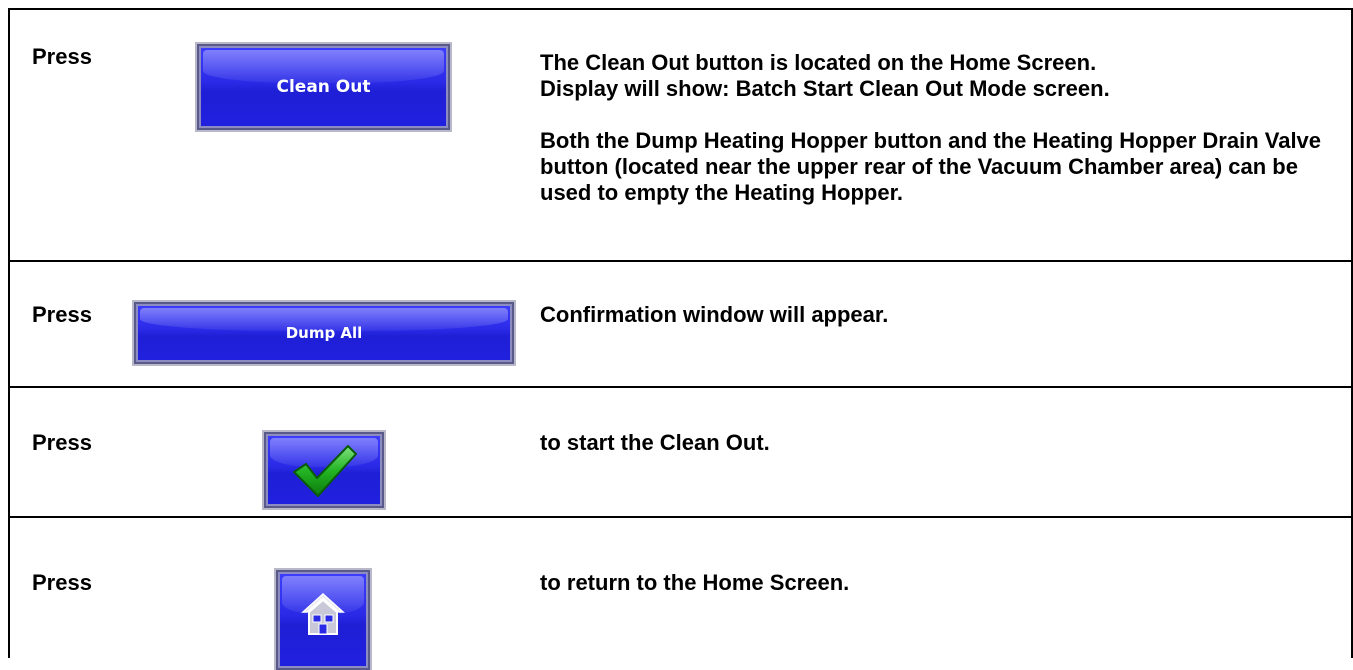 This screenshot has width=1353, height=670. Describe the element at coordinates (714, 314) in the screenshot. I see `description-paragraph: Confirmation window will appear.` at that location.